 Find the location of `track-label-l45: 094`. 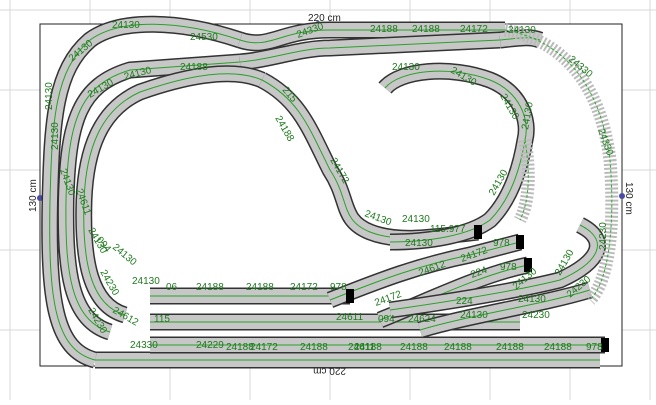

track-label-l45: 094 is located at coordinates (386, 319).